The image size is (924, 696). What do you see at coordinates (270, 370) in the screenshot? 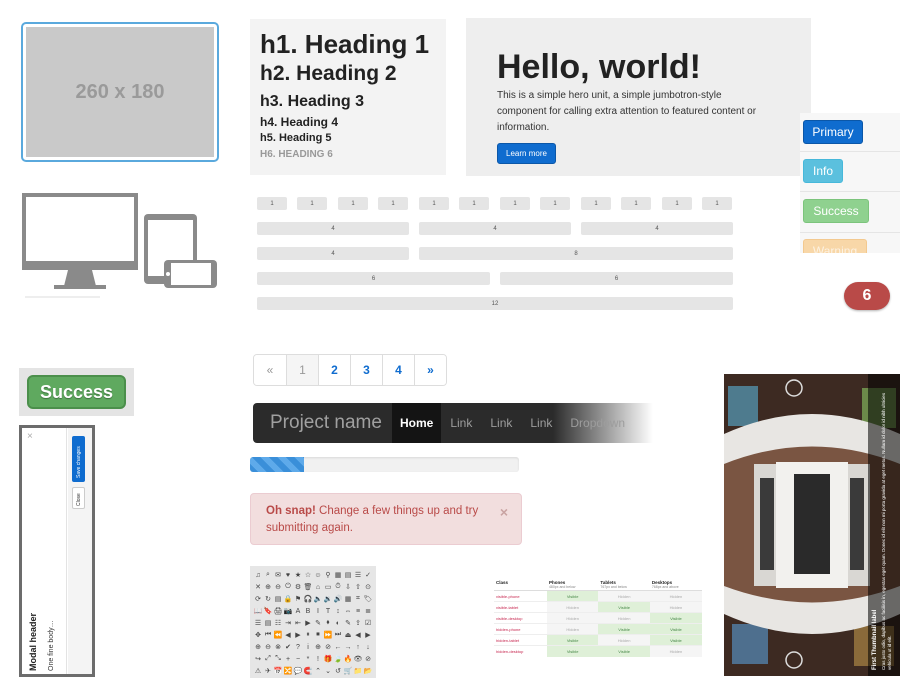
I see `pagination-prev: «` at bounding box center [270, 370].